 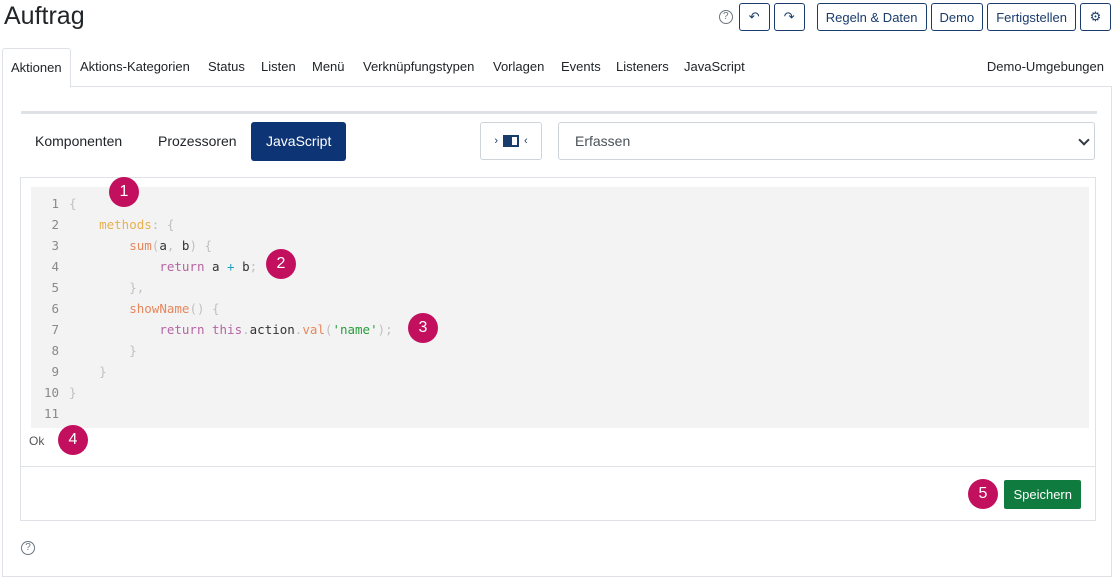 I want to click on code-line: sum(a, b) {, so click(x=171, y=245).